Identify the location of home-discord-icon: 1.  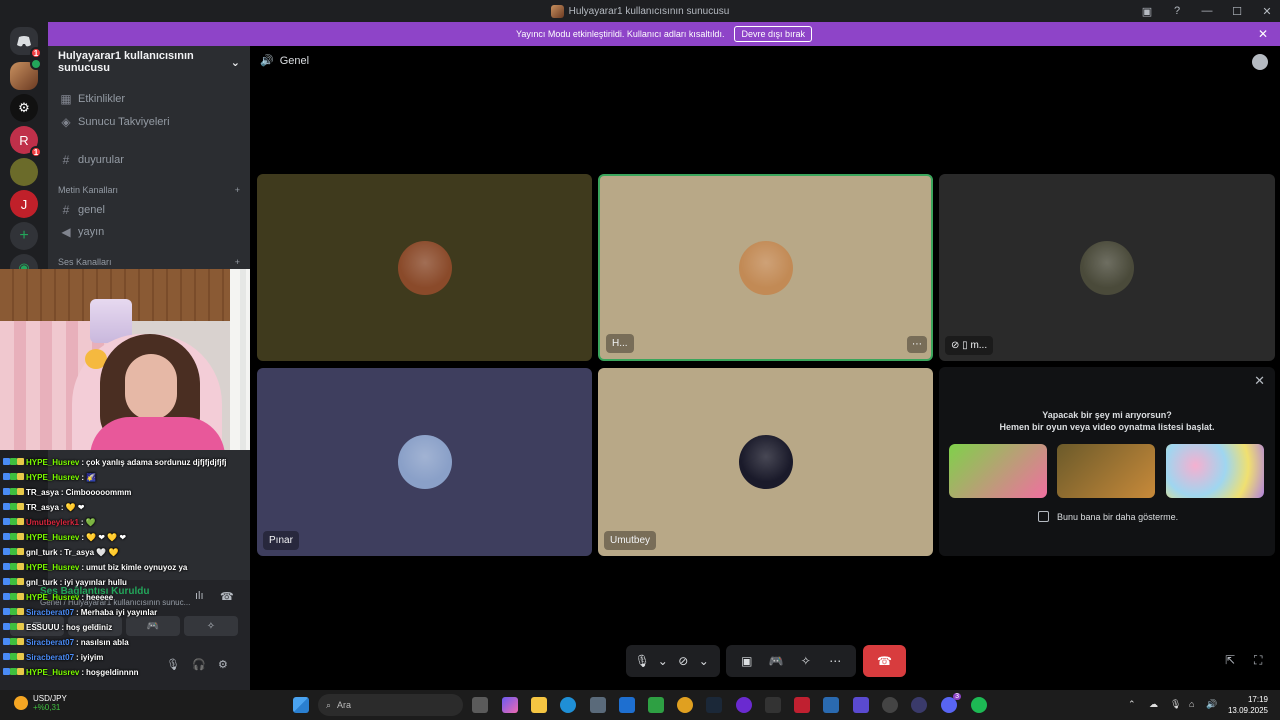
(26, 43).